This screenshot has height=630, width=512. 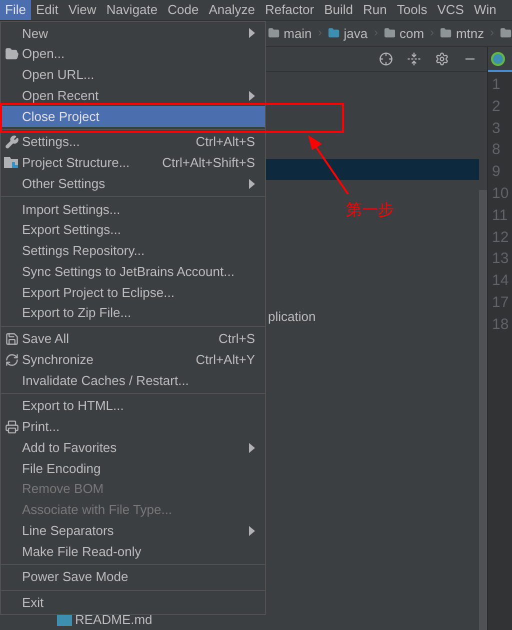 I want to click on shortcut-label: Ctrl+Alt+Shift+S, so click(x=208, y=163).